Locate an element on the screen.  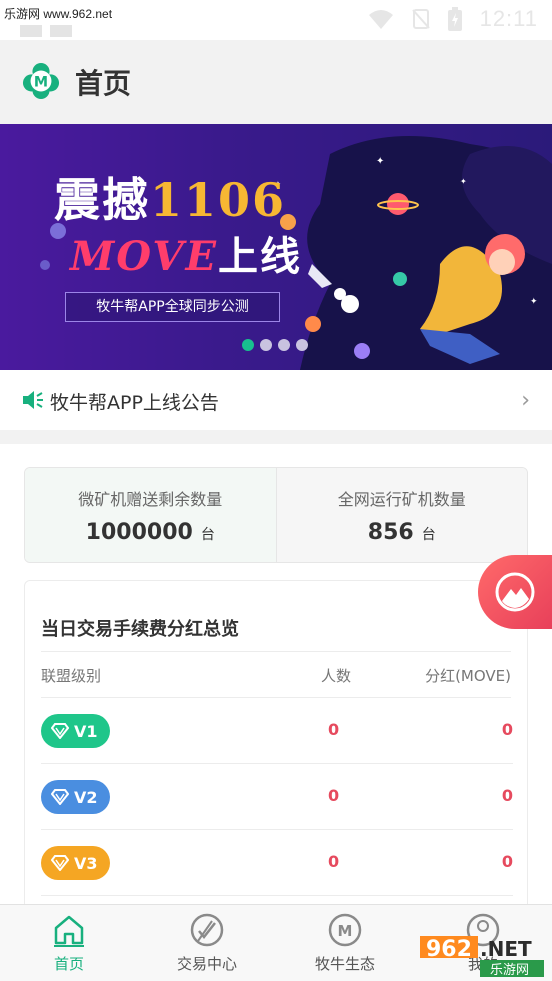
svg-text: 乐游网 is located at coordinates (509, 970).